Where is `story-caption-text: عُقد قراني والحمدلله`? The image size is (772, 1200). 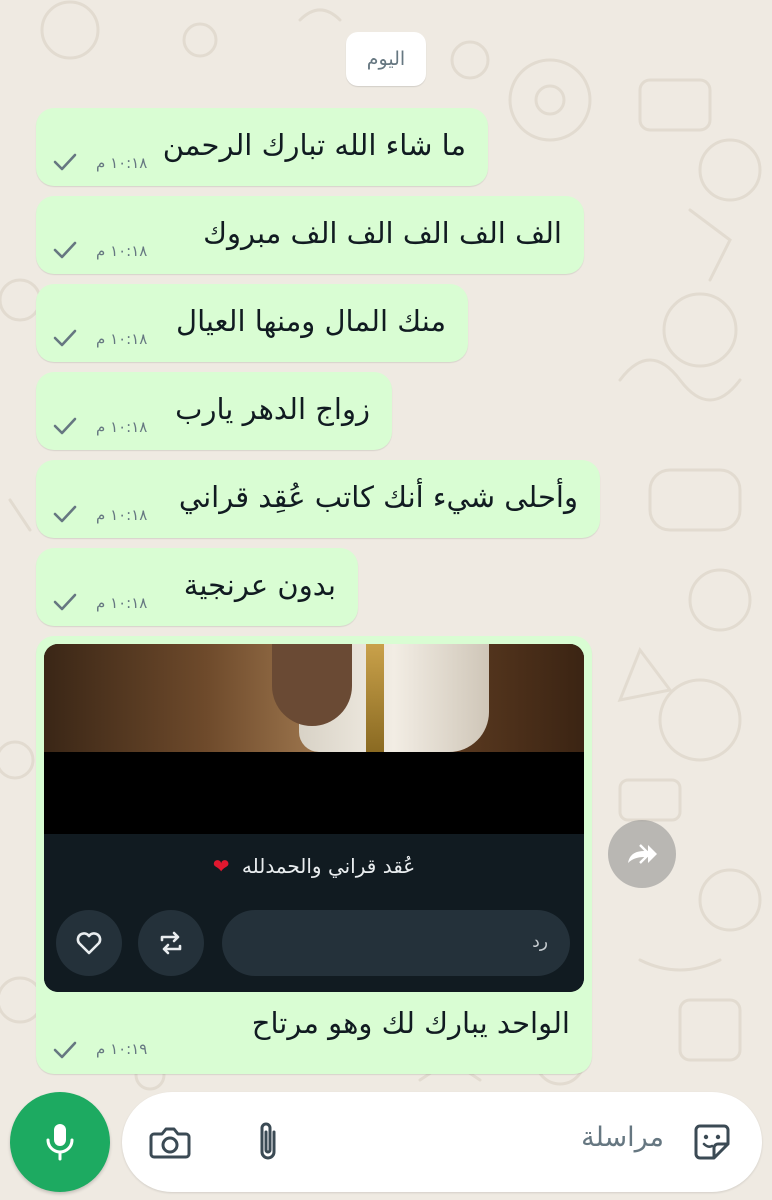 story-caption-text: عُقد قراني والحمدلله is located at coordinates (328, 866).